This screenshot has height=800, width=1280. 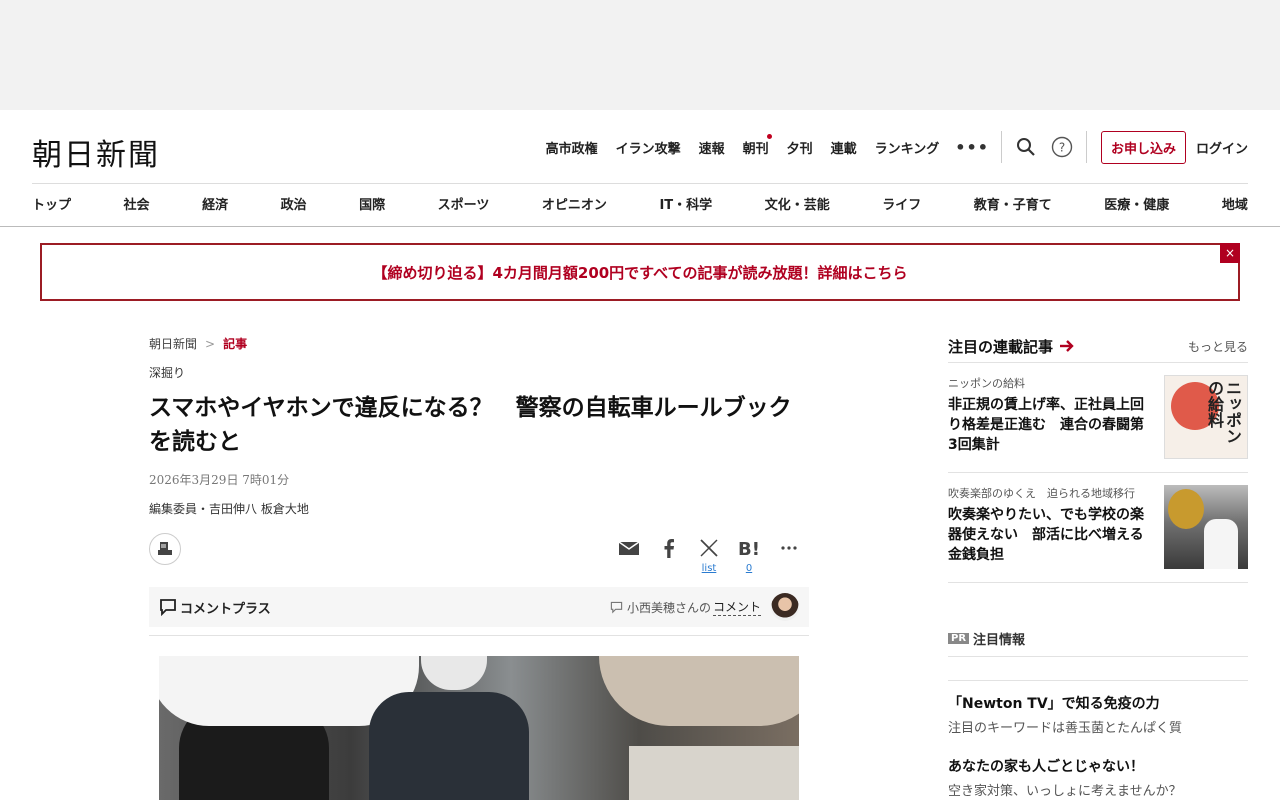 What do you see at coordinates (1223, 412) in the screenshot?
I see `thumb-title: ニッポンの給料` at bounding box center [1223, 412].